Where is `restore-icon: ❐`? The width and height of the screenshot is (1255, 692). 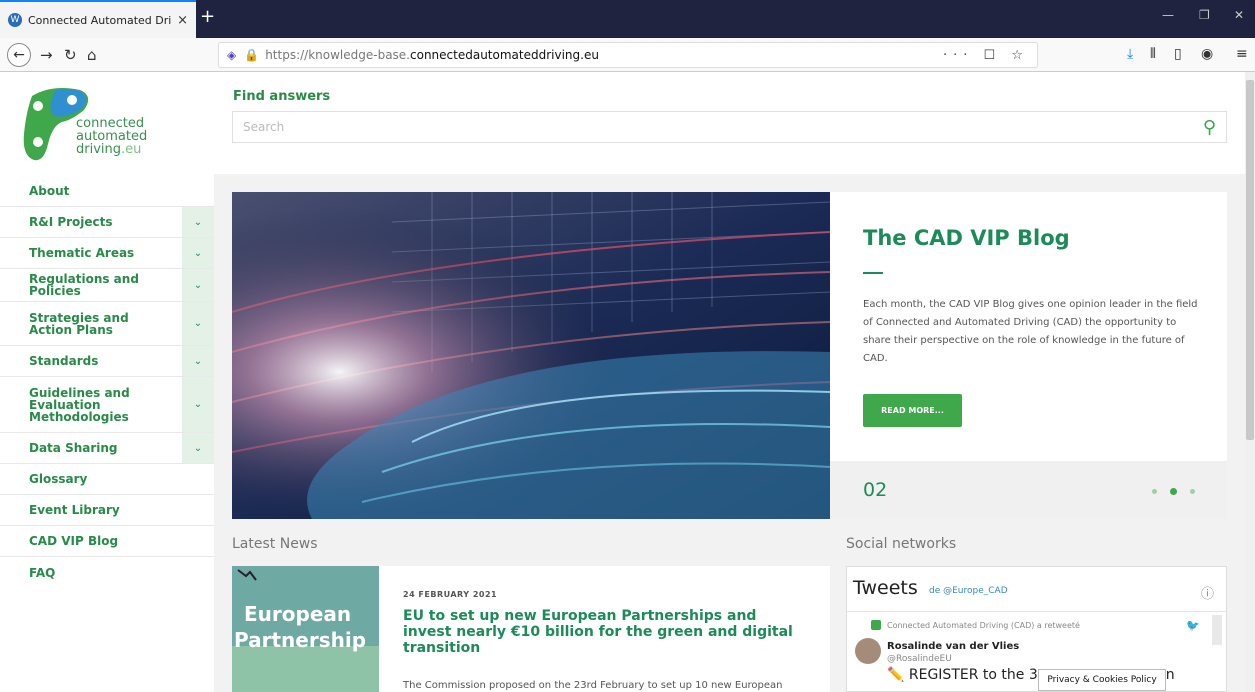
restore-icon: ❐ is located at coordinates (1204, 15).